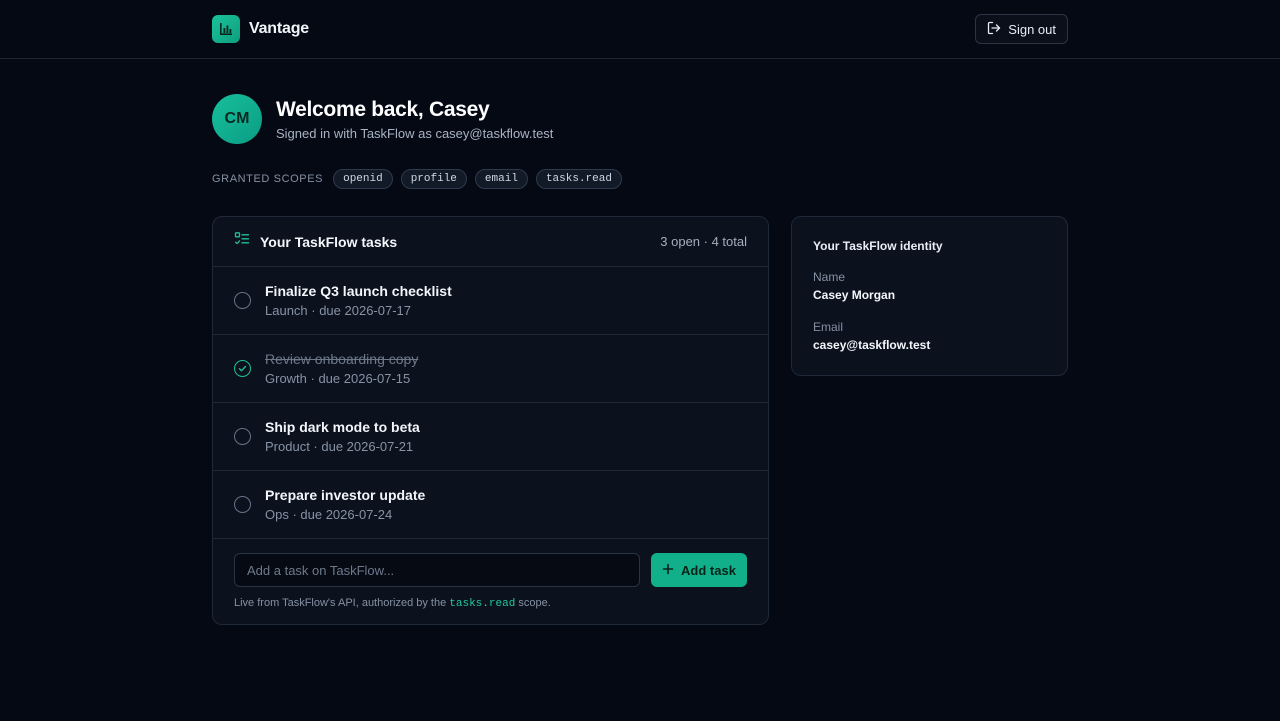 Image resolution: width=1280 pixels, height=721 pixels. What do you see at coordinates (872, 345) in the screenshot?
I see `email-value: casey@taskflow.test` at bounding box center [872, 345].